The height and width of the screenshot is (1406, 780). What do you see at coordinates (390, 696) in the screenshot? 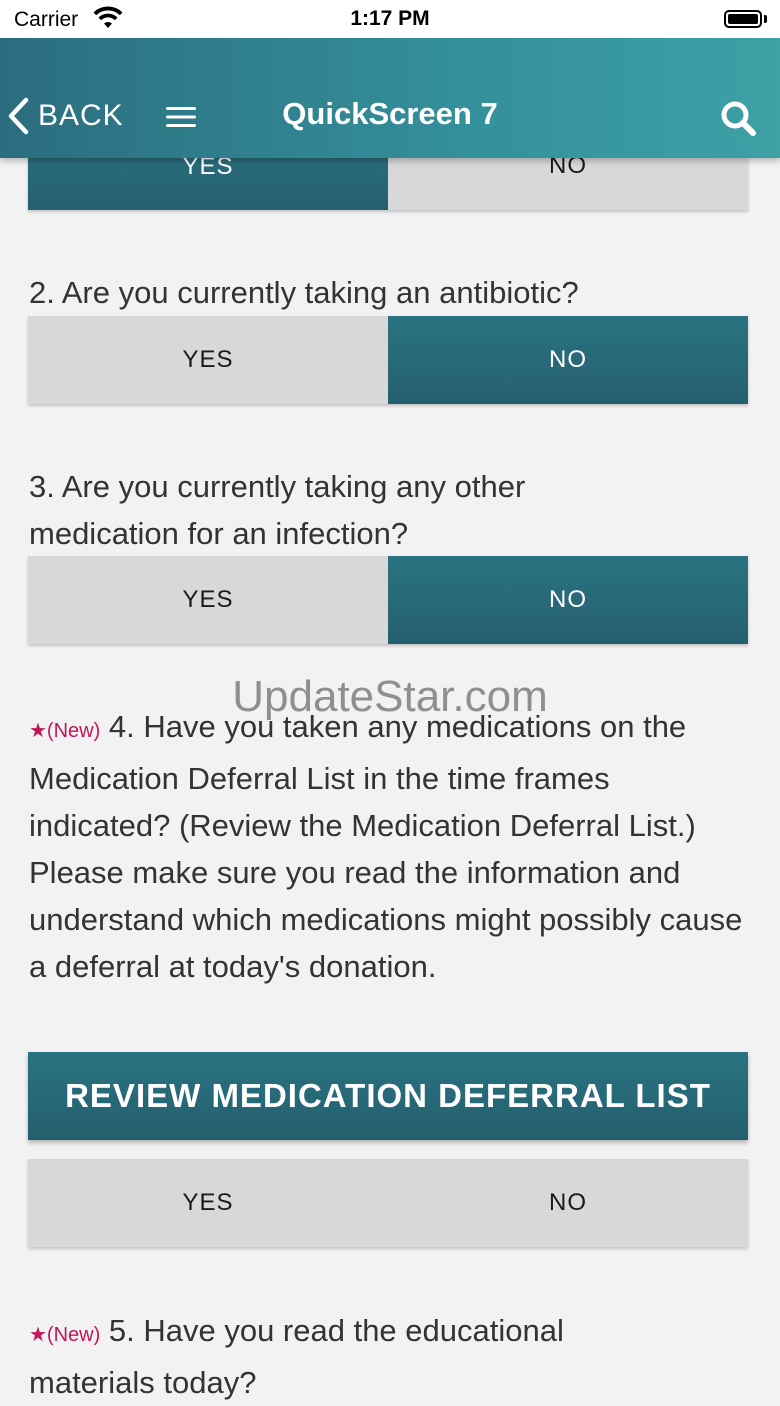
I see `watermark: UpdateStar.com` at bounding box center [390, 696].